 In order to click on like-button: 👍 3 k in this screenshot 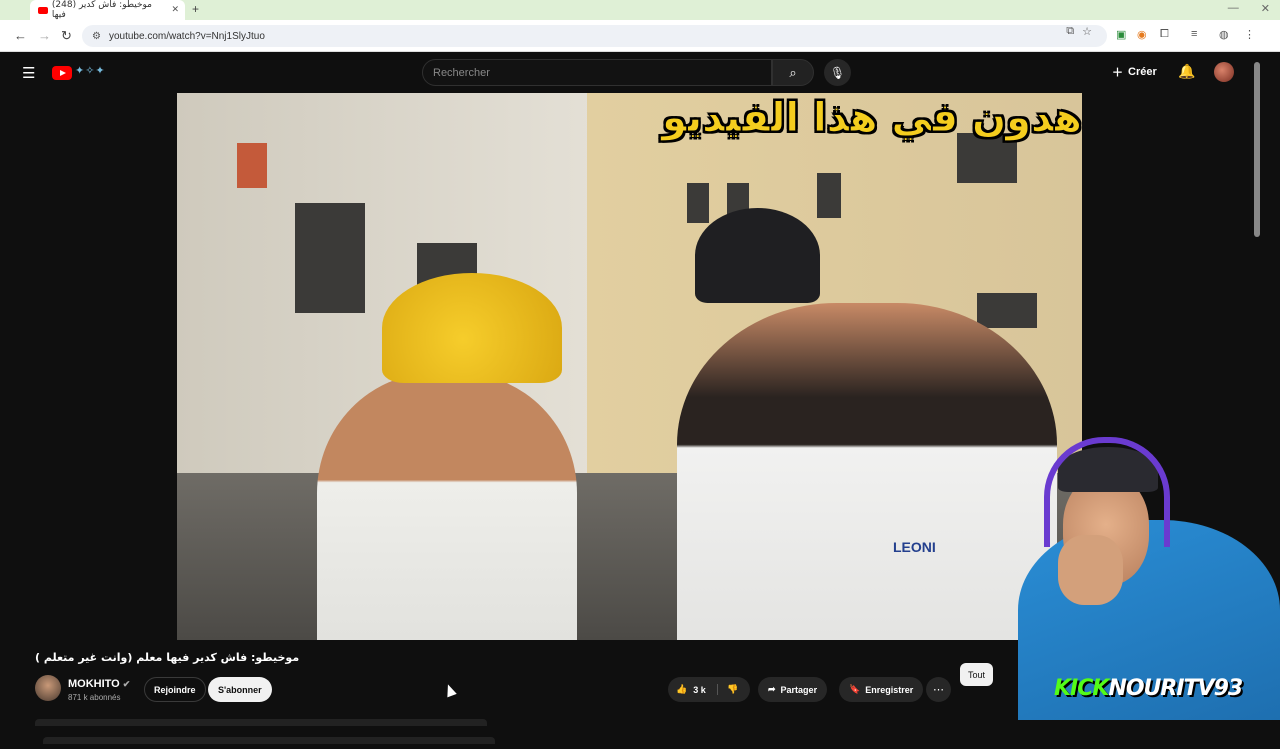, I will do `click(693, 689)`.